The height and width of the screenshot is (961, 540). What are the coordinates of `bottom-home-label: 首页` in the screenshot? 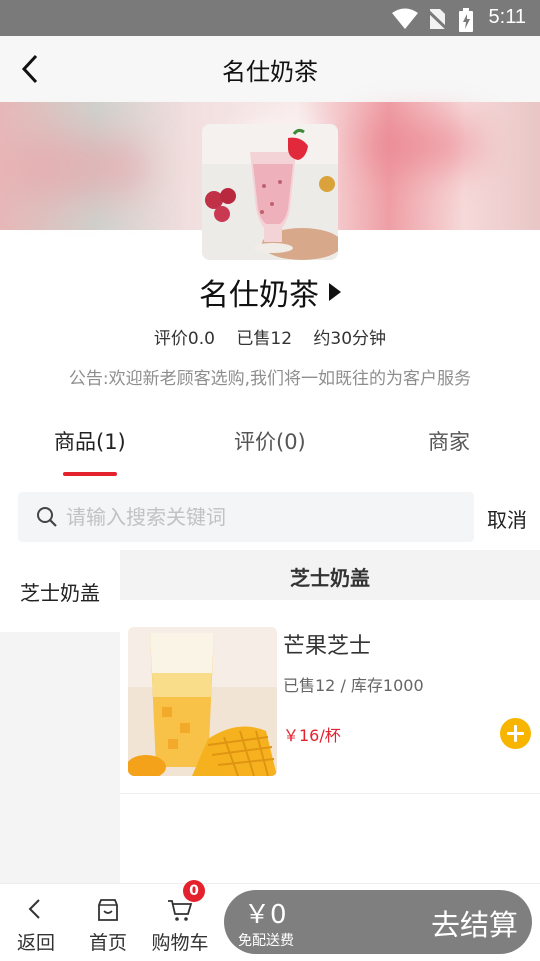 It's located at (107, 943).